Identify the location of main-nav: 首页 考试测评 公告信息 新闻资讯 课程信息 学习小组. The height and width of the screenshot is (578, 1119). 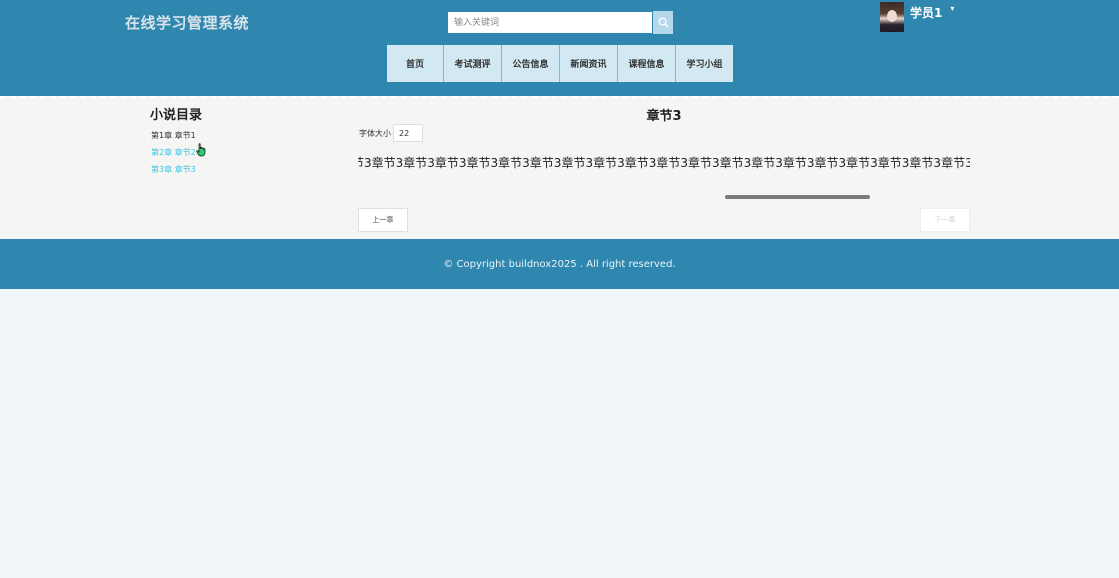
(560, 63).